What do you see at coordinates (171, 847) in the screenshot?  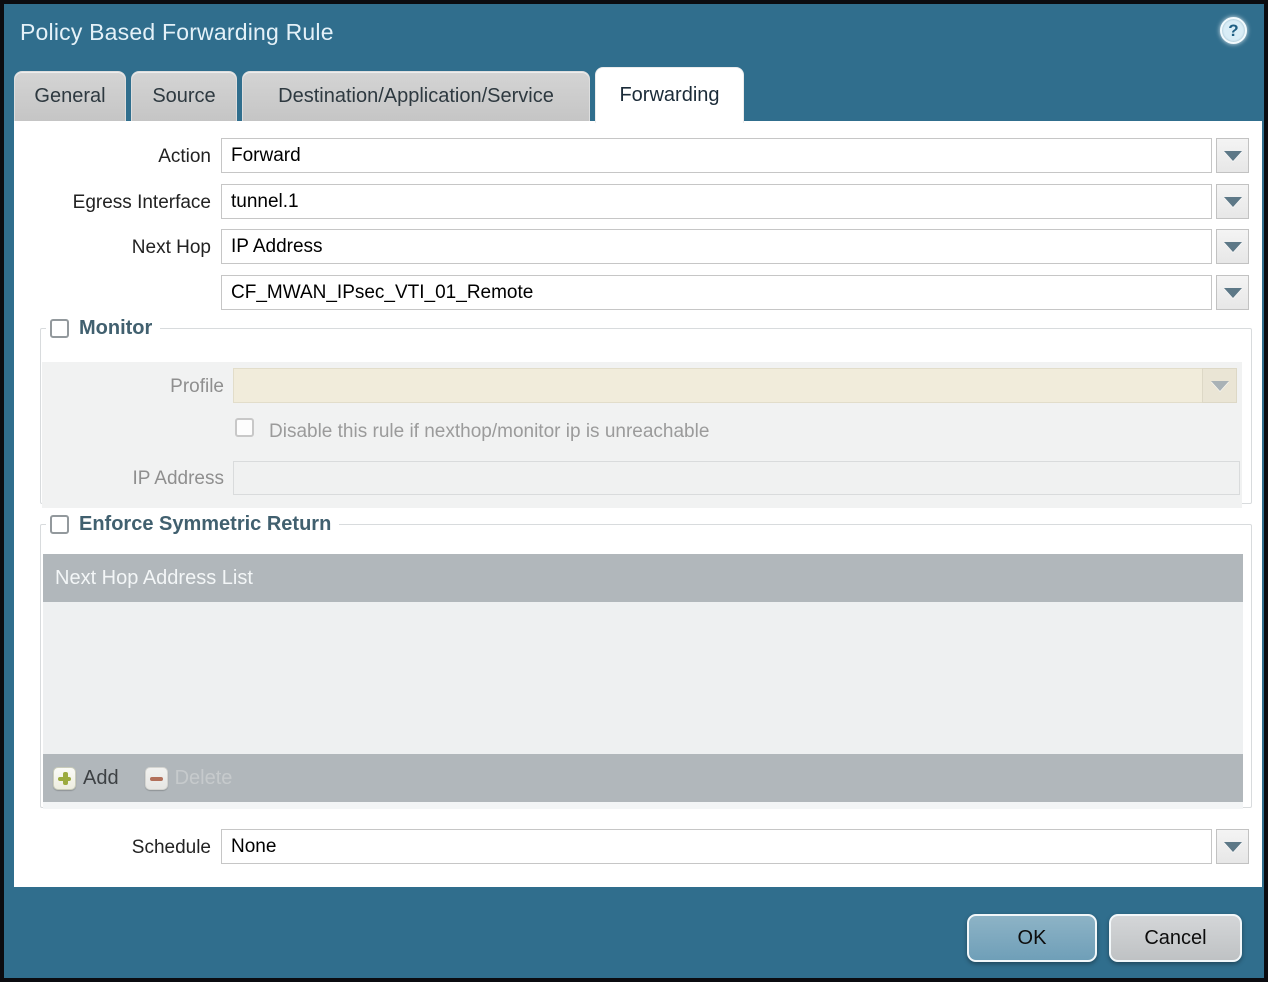 I see `schedule-label: Schedule` at bounding box center [171, 847].